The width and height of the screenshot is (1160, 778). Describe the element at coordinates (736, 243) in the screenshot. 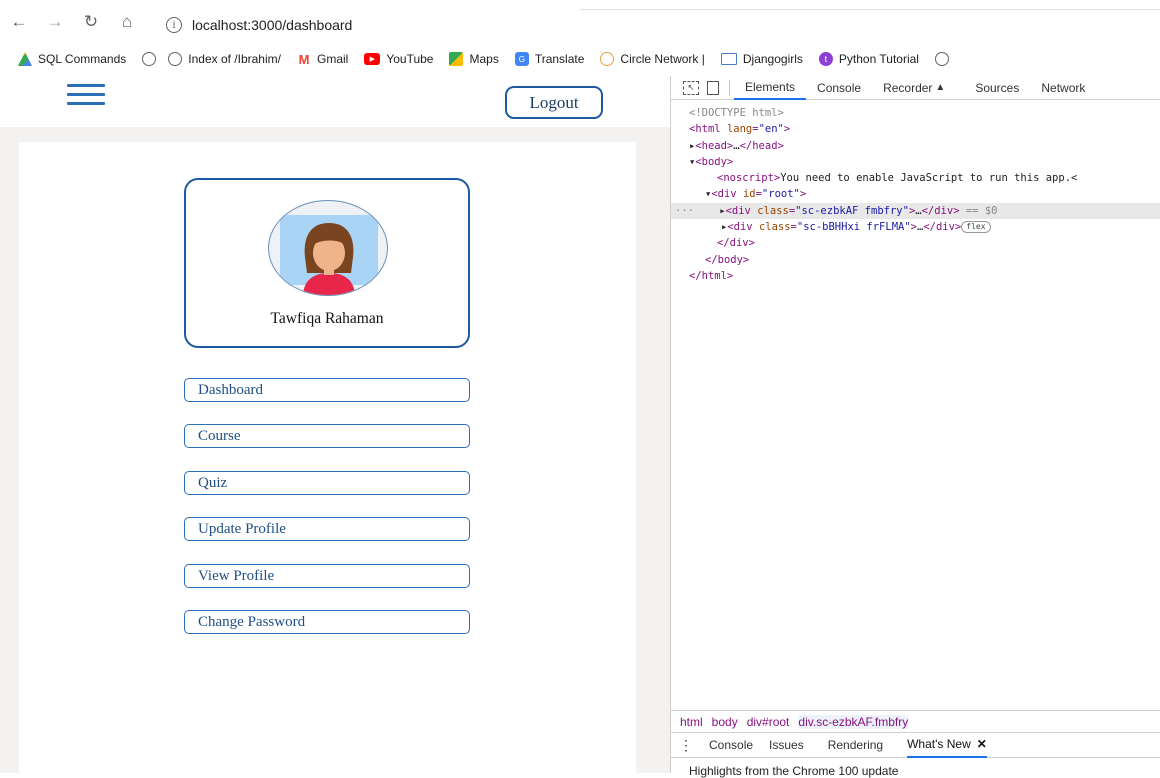

I see `code-div-close: </div>` at that location.